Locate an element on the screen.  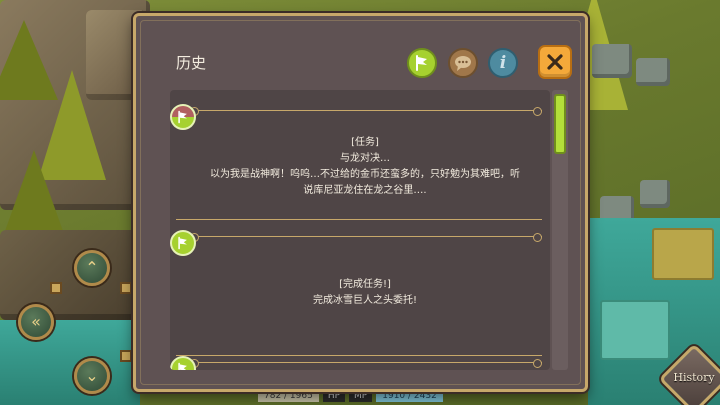
close-icon is located at coordinates (555, 62).